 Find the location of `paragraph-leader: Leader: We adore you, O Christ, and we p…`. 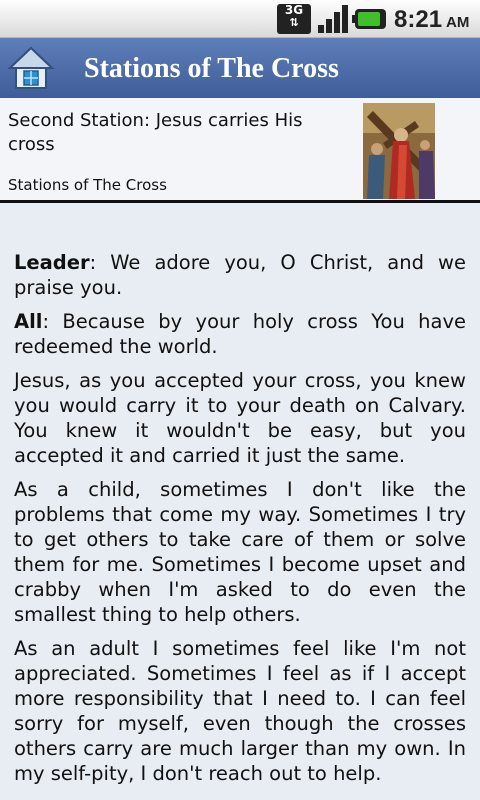

paragraph-leader: Leader: We adore you, O Christ, and we p… is located at coordinates (240, 275).